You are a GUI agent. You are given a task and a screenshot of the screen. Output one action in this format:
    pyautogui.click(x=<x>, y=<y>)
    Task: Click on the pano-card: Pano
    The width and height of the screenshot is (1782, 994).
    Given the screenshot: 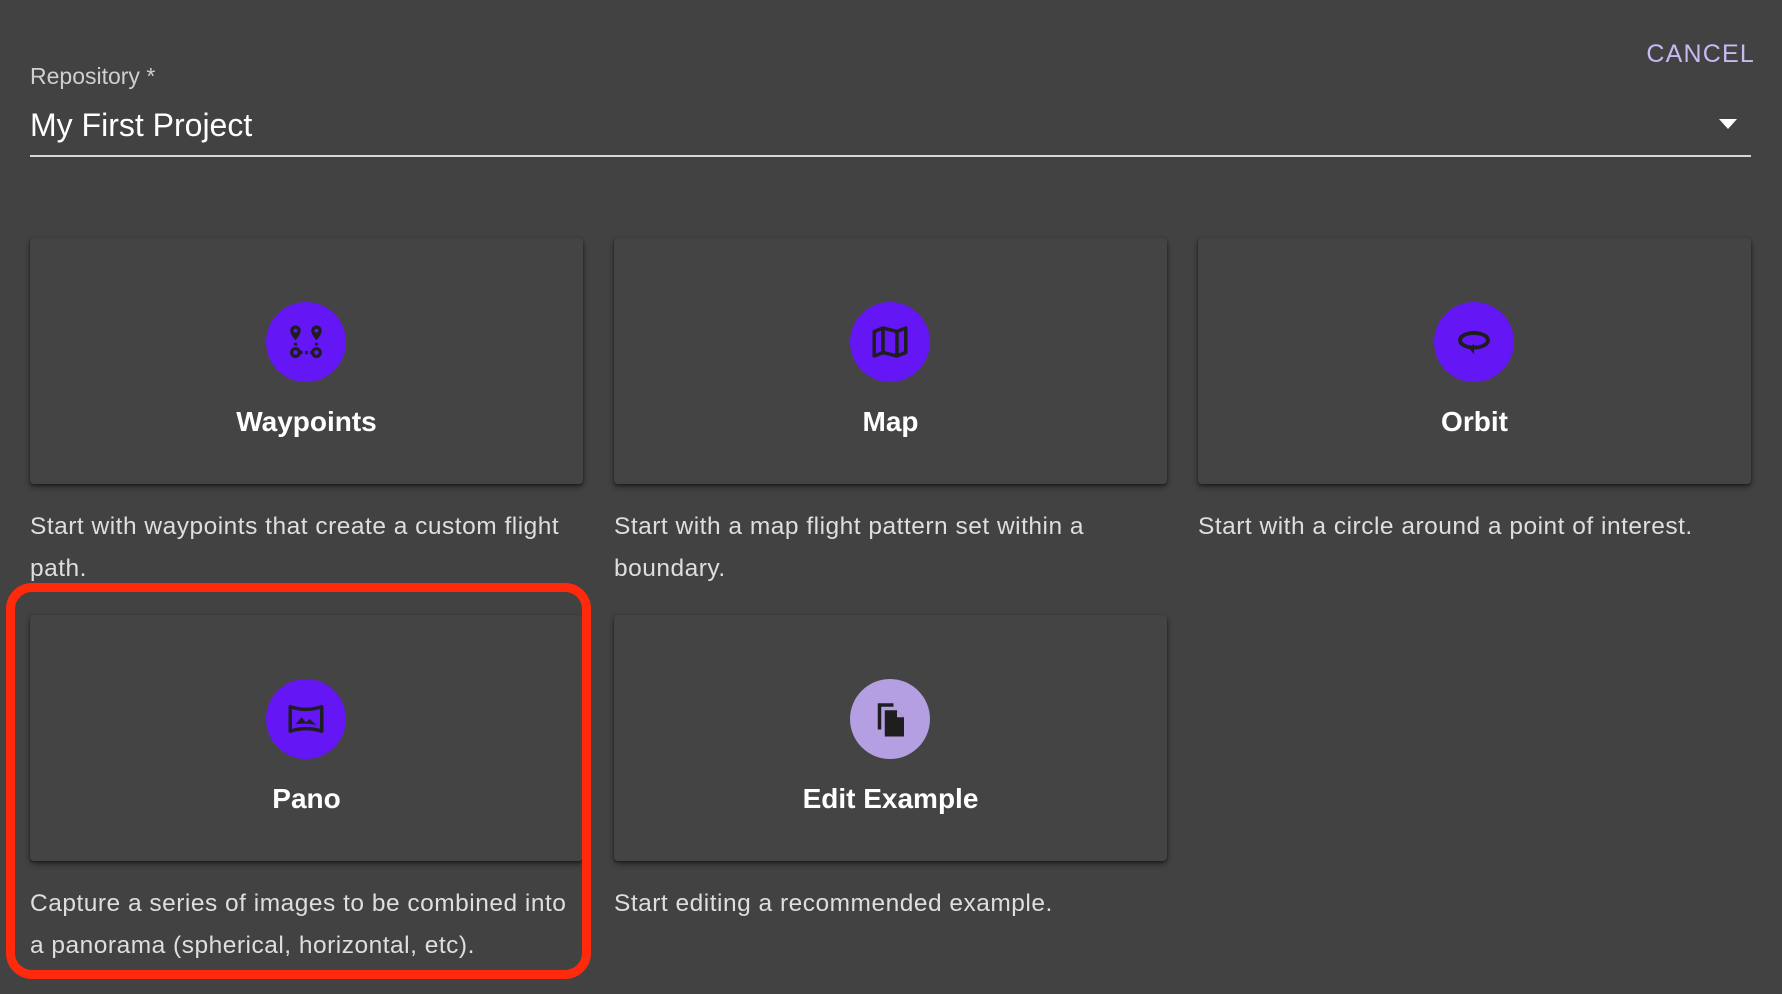 What is the action you would take?
    pyautogui.click(x=306, y=738)
    